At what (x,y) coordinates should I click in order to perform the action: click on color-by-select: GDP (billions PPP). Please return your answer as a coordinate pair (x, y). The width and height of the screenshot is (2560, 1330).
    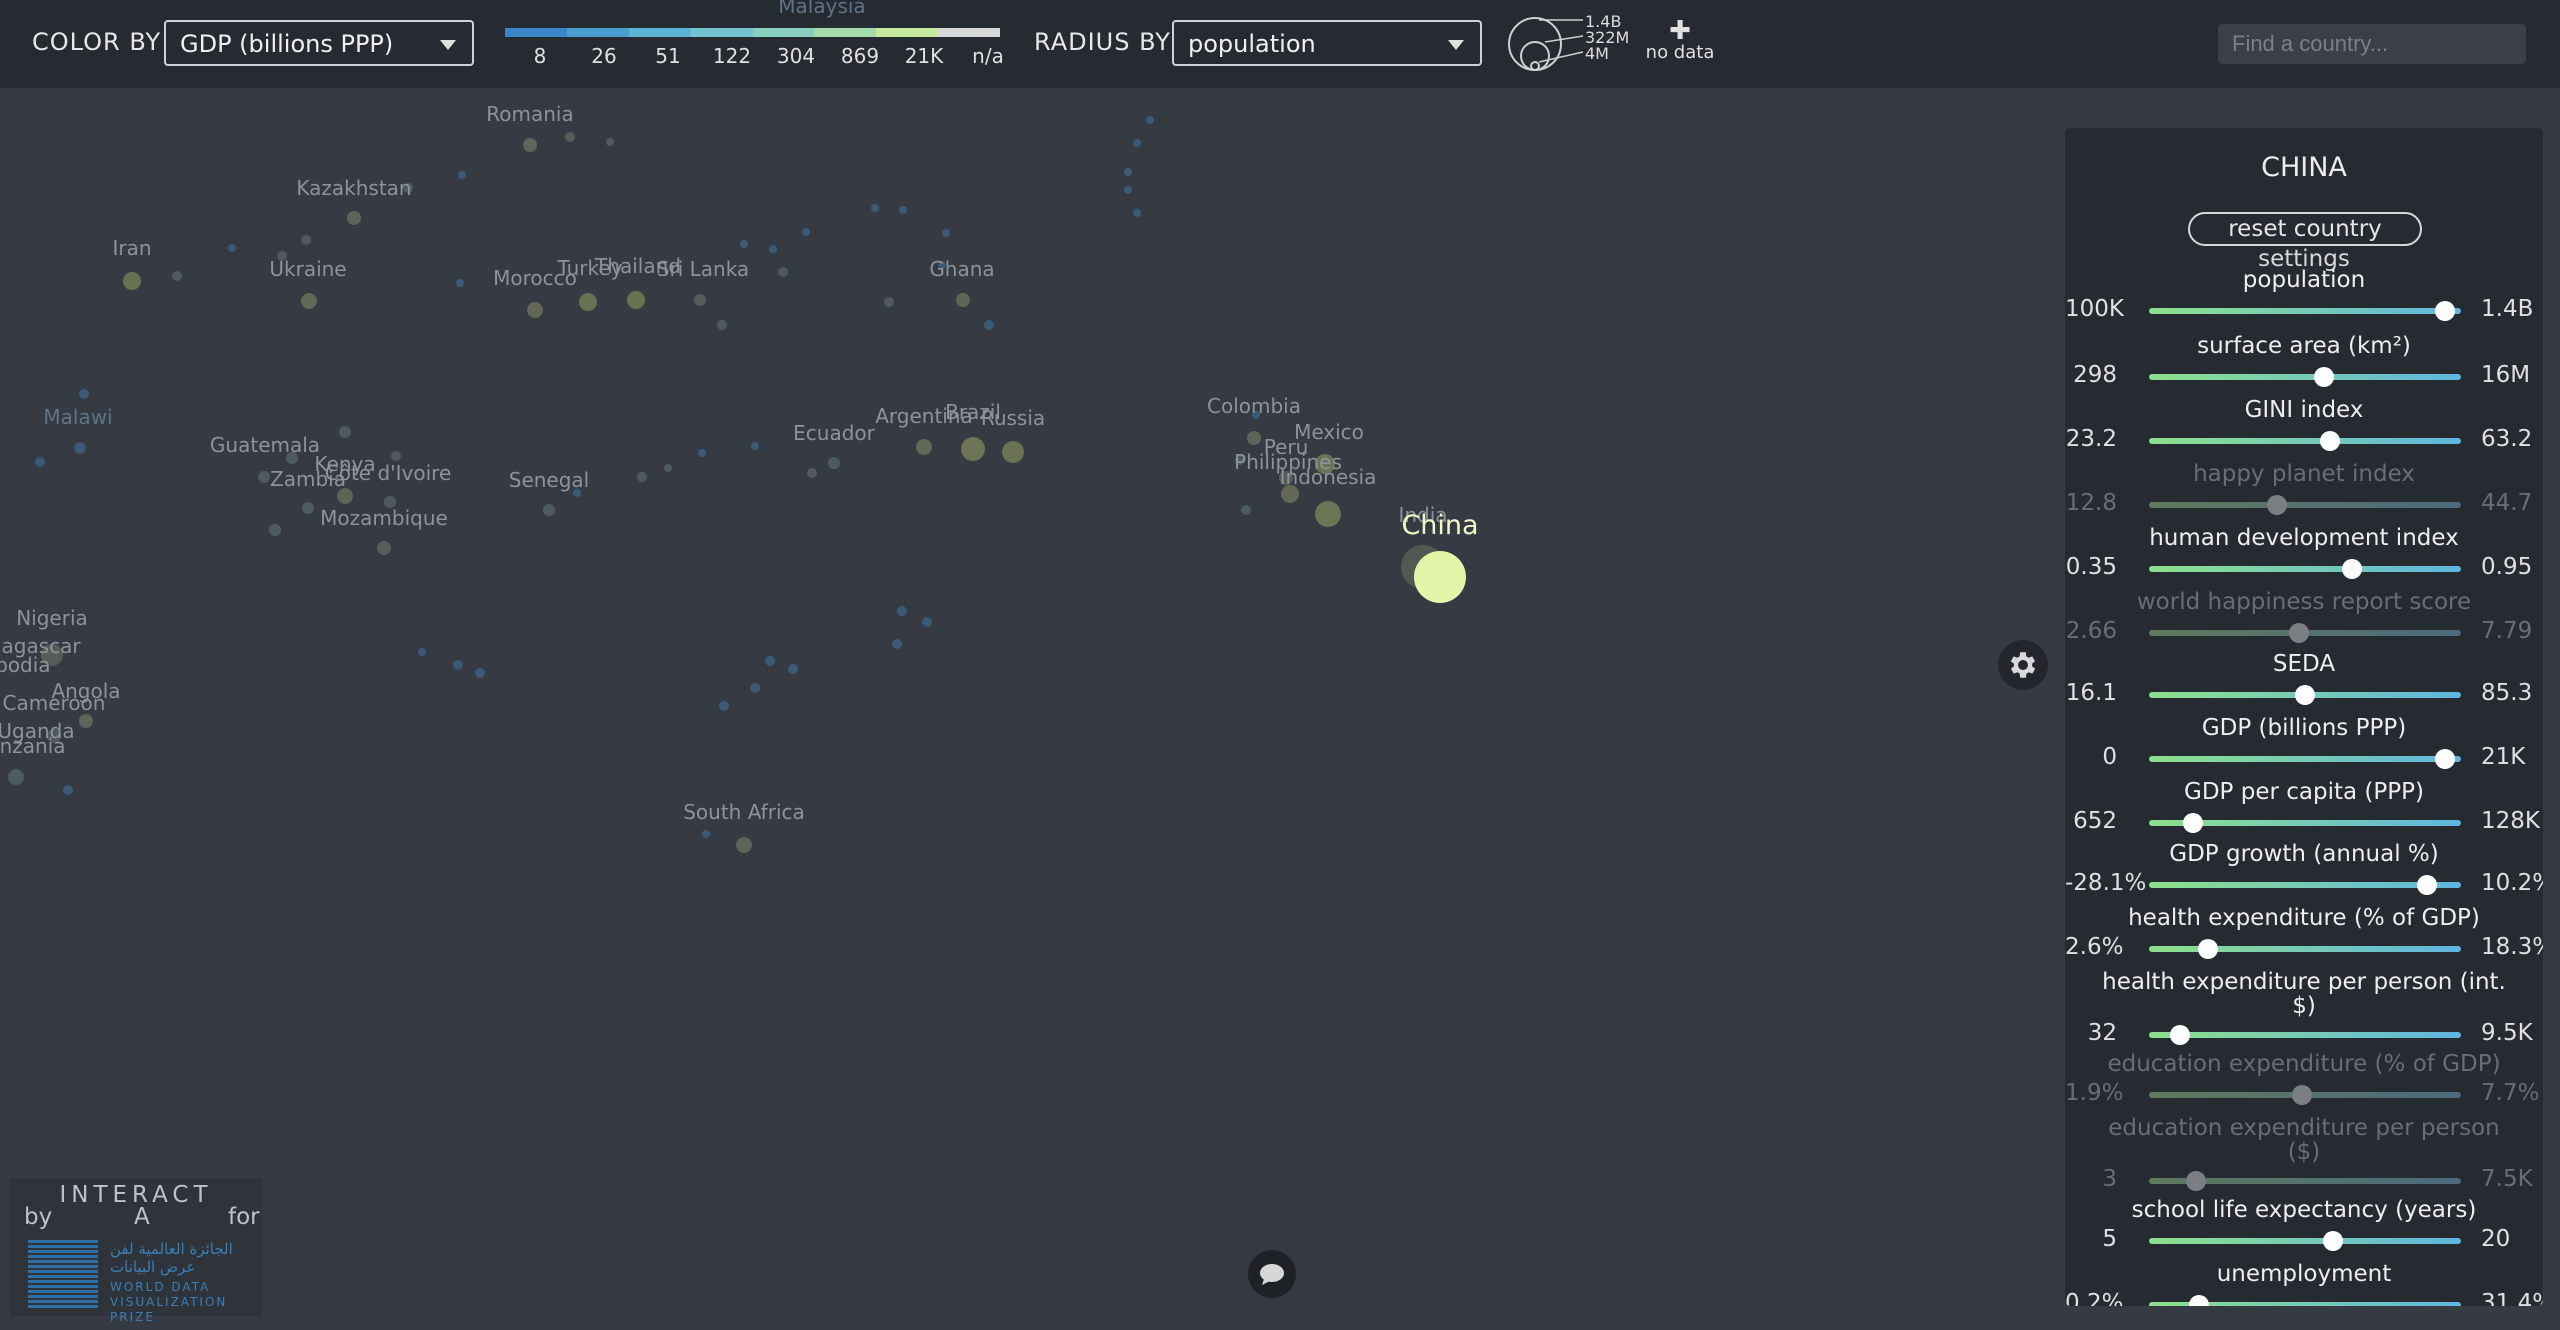
    Looking at the image, I should click on (319, 43).